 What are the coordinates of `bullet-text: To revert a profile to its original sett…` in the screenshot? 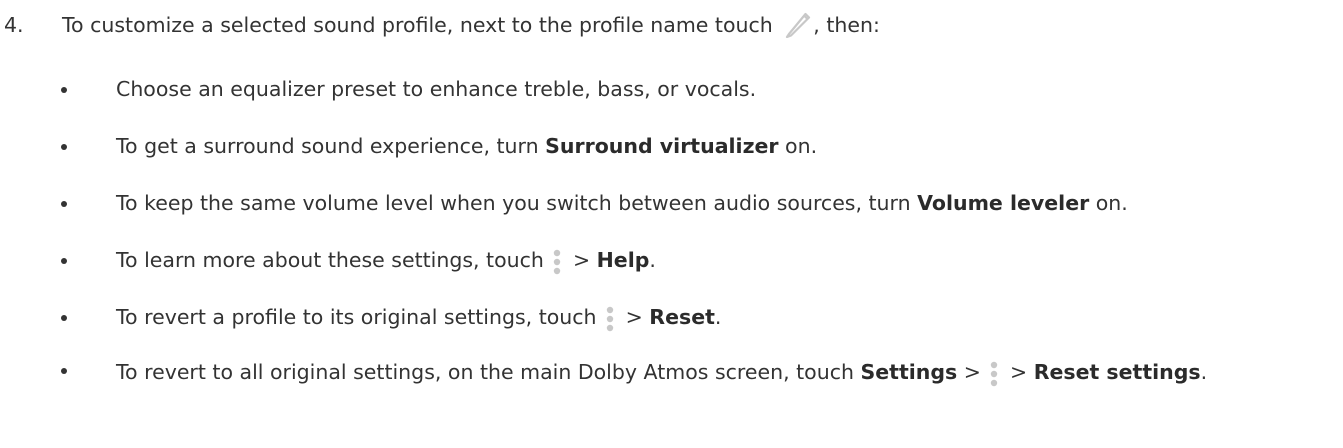 It's located at (418, 317).